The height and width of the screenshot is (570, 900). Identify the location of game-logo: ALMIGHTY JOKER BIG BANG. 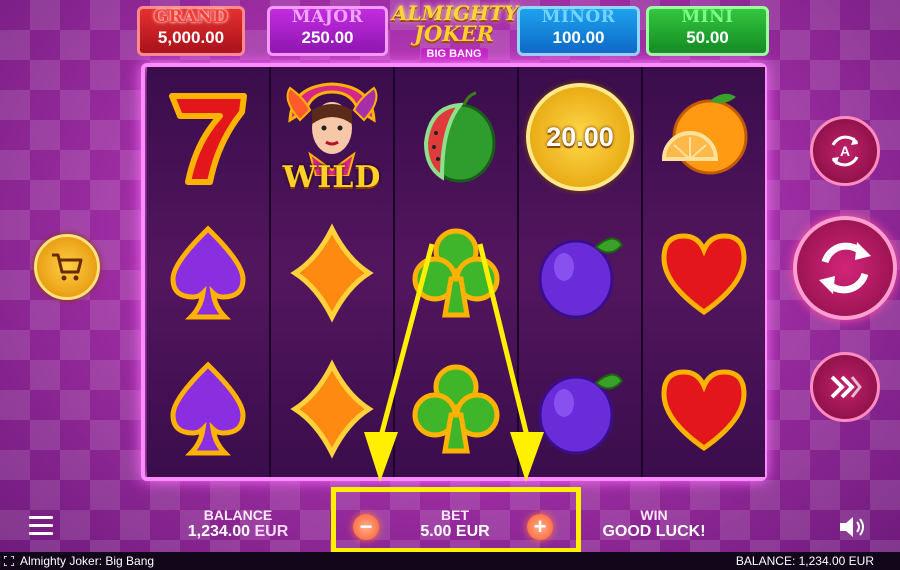
(455, 33).